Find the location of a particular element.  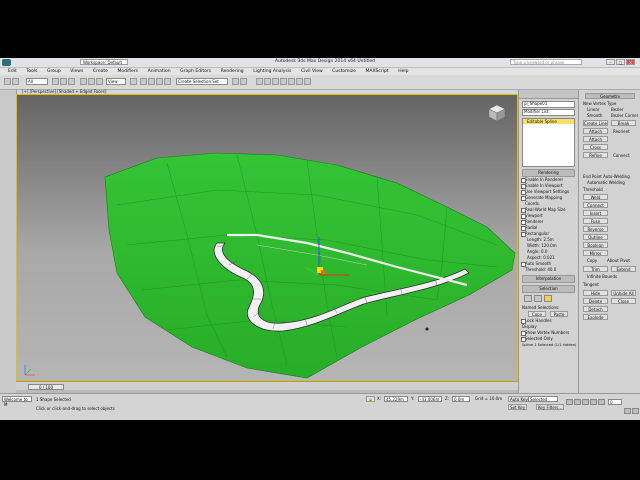

reverse-button: Reverse is located at coordinates (595, 229).